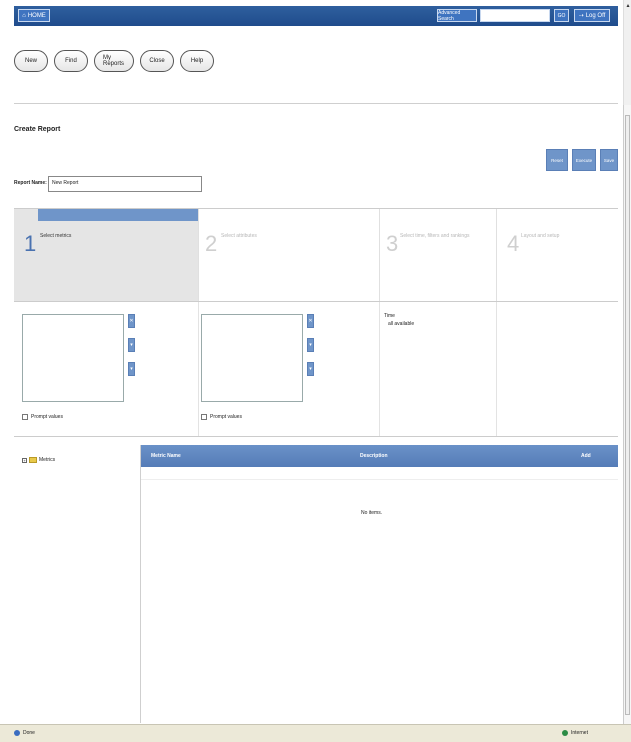 Image resolution: width=631 pixels, height=742 pixels. What do you see at coordinates (438, 369) in the screenshot?
I see `time-filters-config: Time all available` at bounding box center [438, 369].